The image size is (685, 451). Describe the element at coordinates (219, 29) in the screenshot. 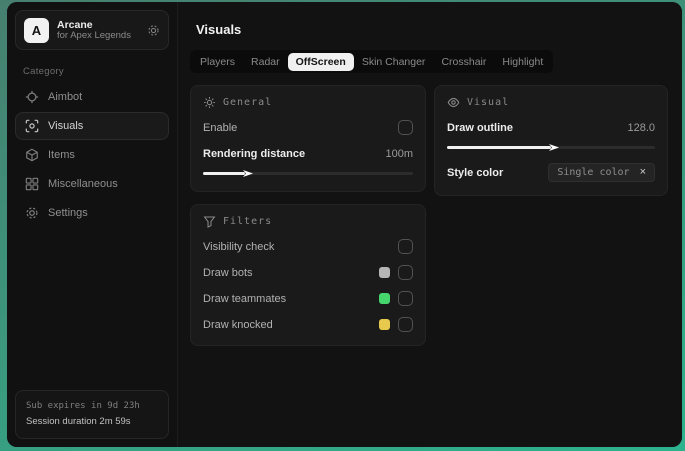

I see `page-title: Visuals` at that location.